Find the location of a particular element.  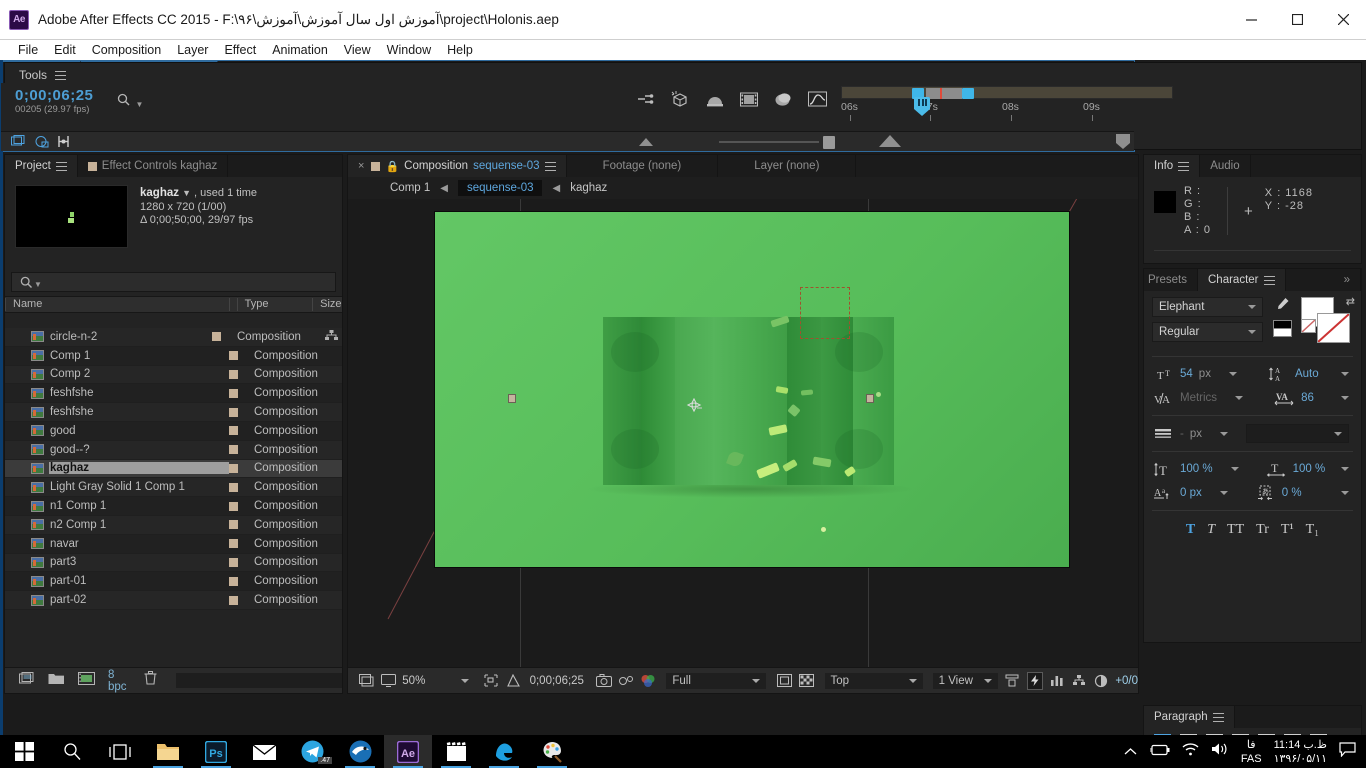

current-time-indicator is located at coordinates (922, 106).